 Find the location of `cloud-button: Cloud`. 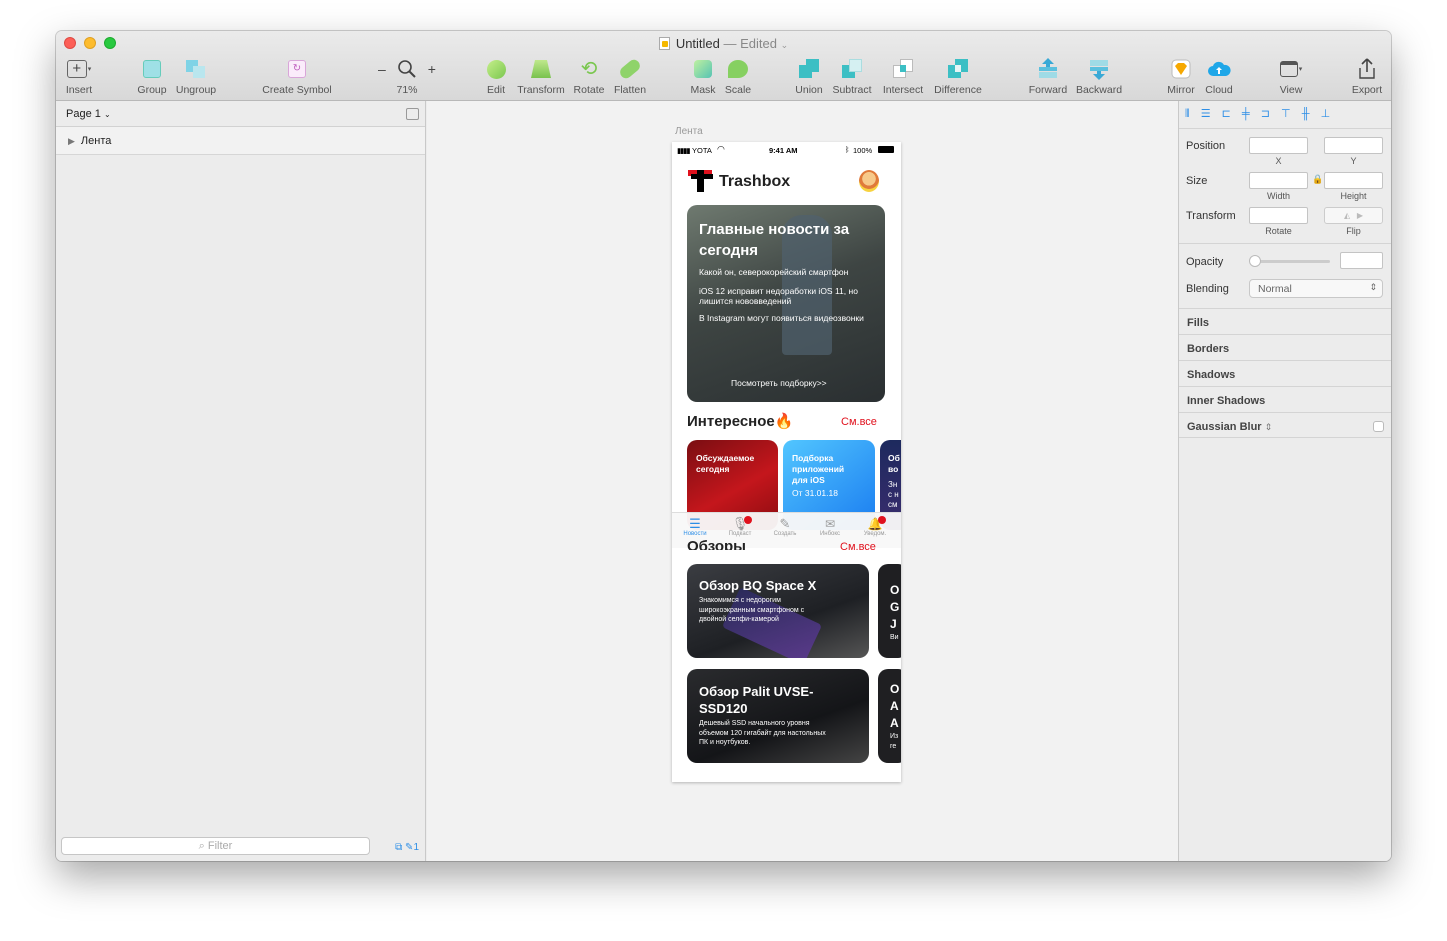

cloud-button: Cloud is located at coordinates (1219, 76).